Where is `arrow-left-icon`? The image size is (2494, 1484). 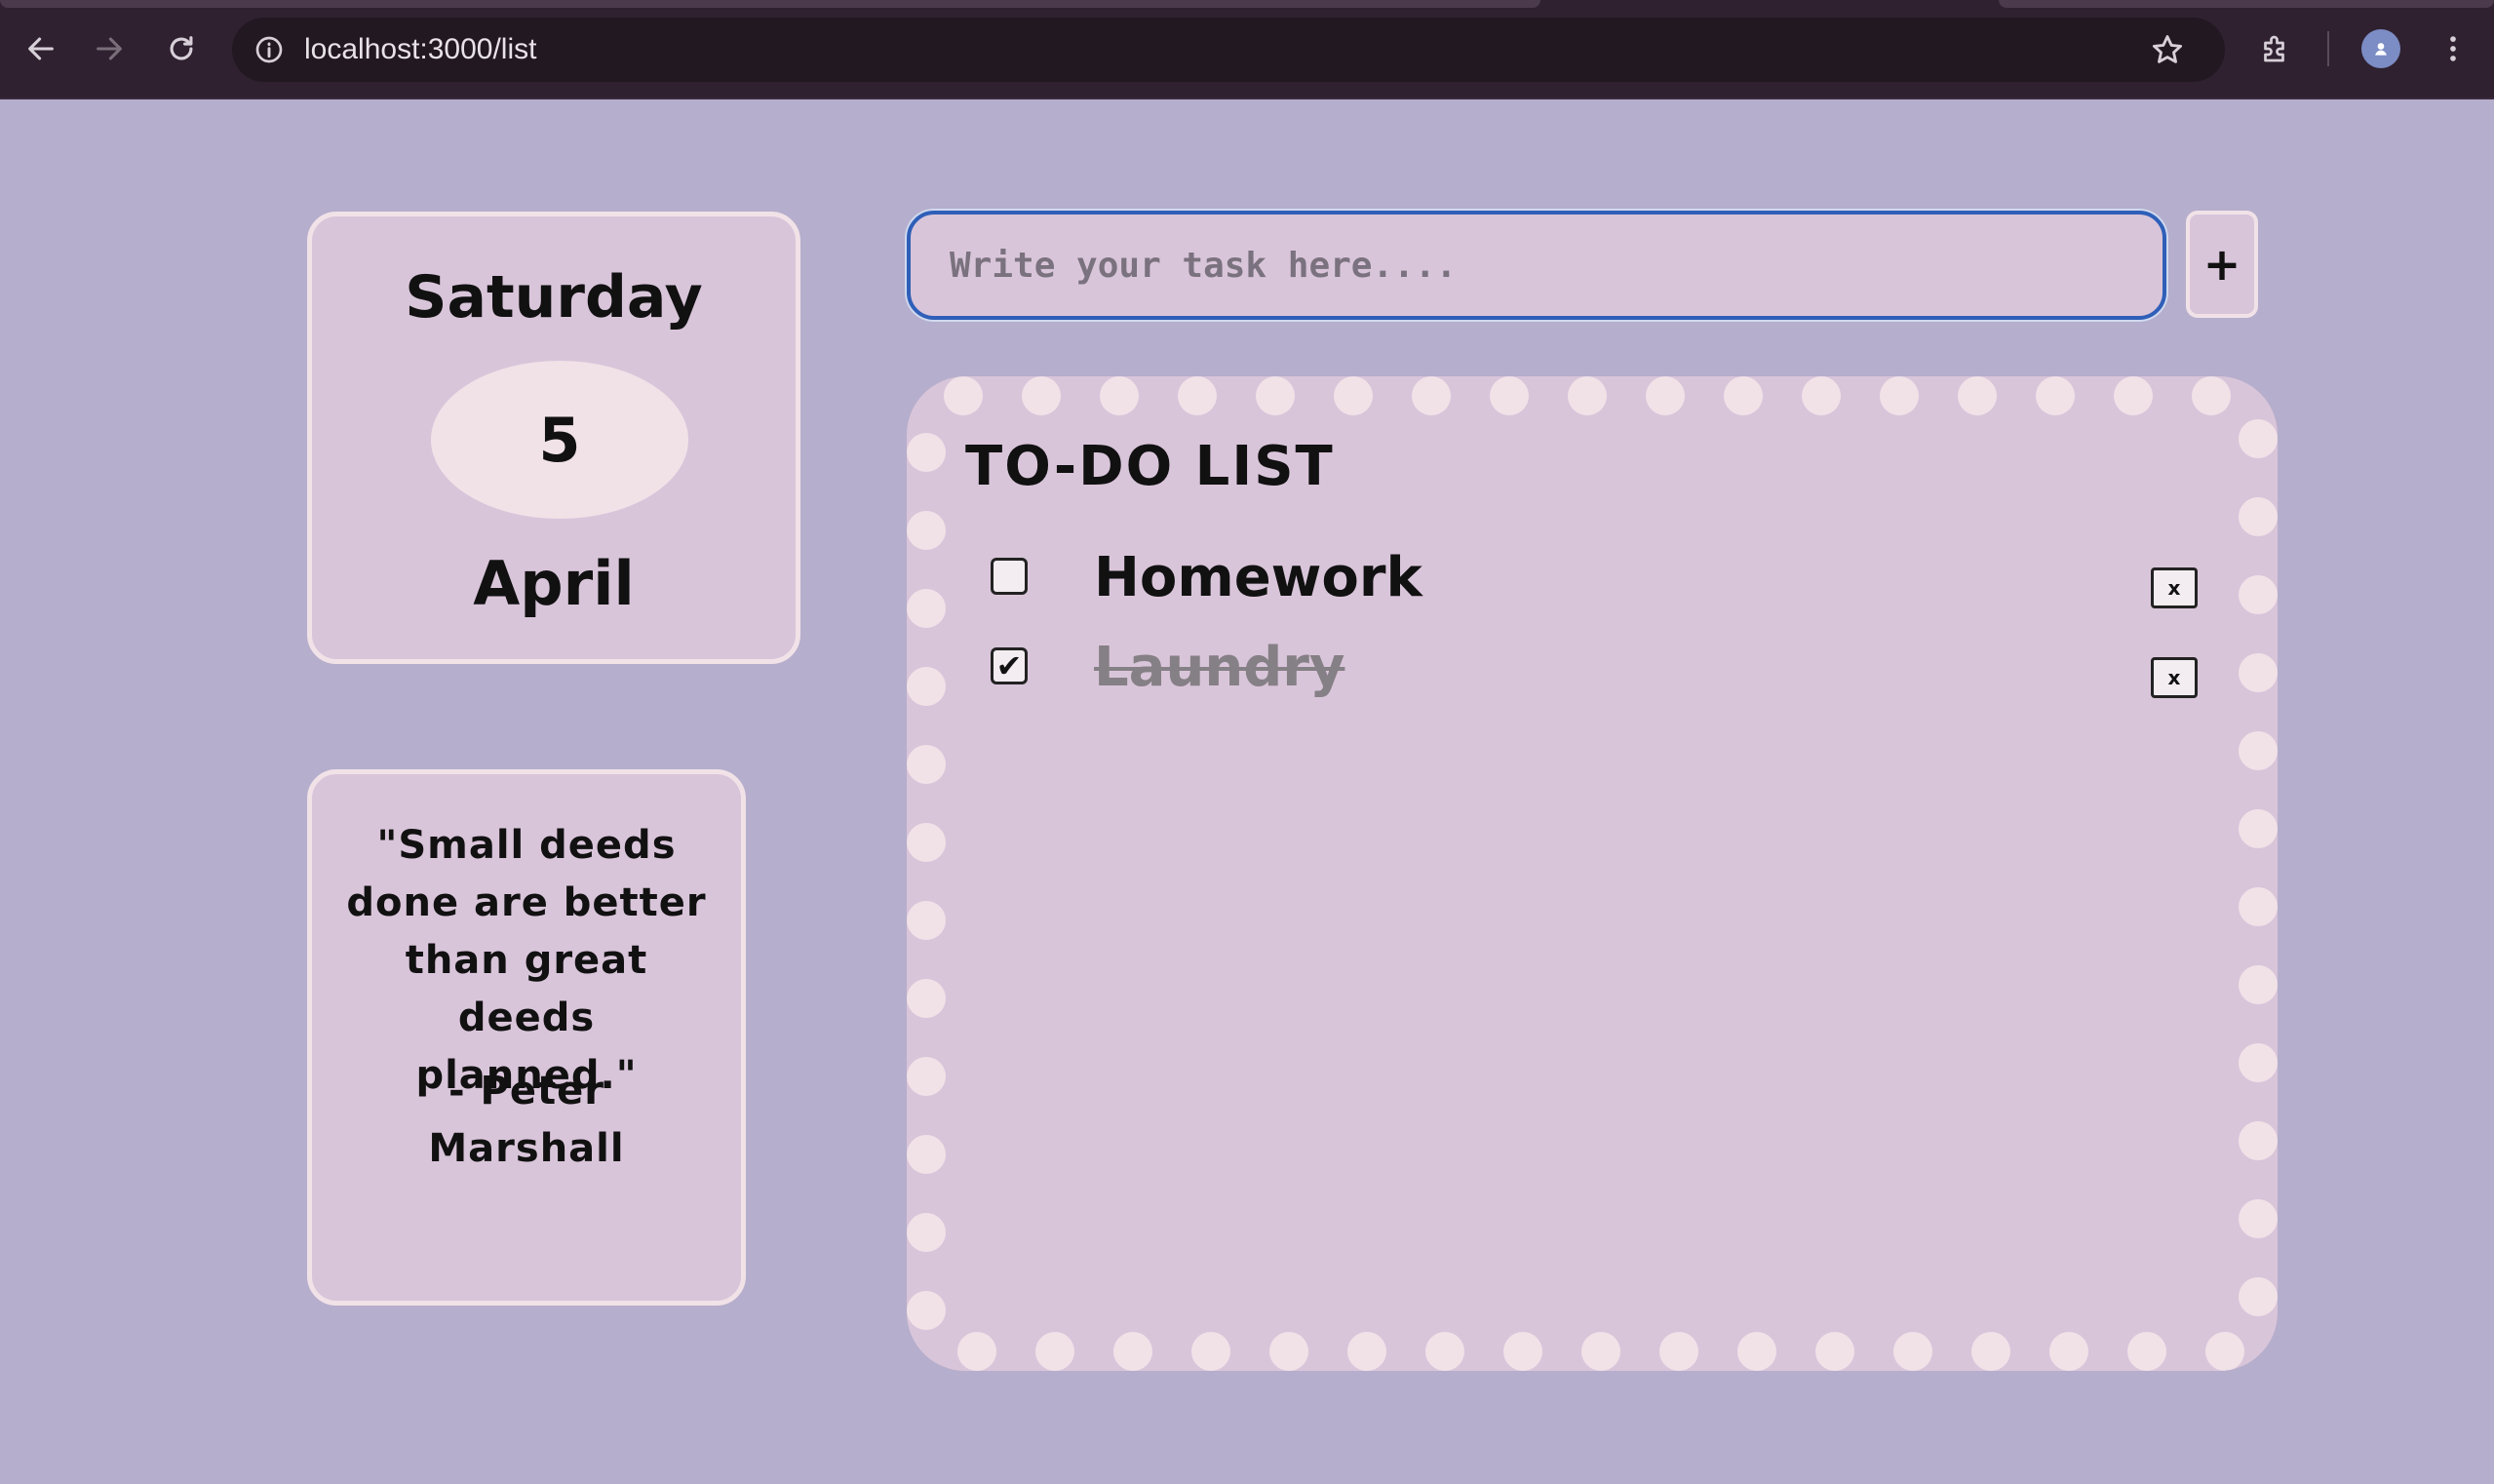
arrow-left-icon is located at coordinates (41, 48).